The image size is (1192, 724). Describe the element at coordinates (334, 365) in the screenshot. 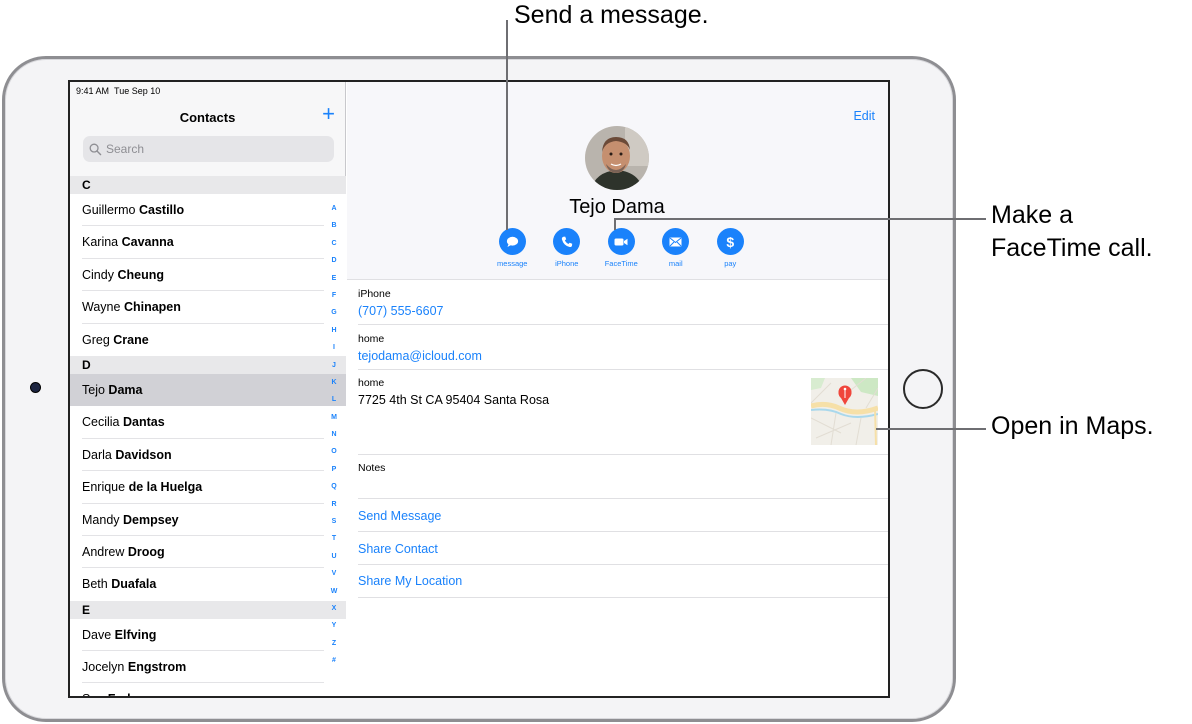

I see `index-letter: J` at that location.